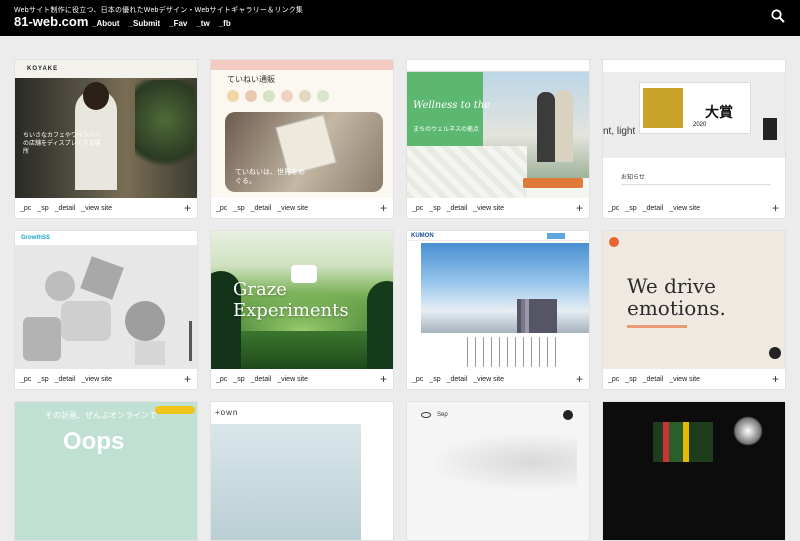  I want to click on gallery-card, so click(694, 471).